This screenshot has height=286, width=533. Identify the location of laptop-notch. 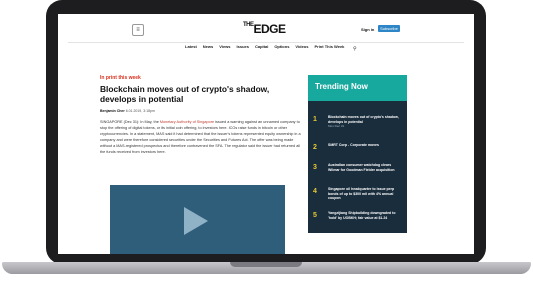
(266, 264).